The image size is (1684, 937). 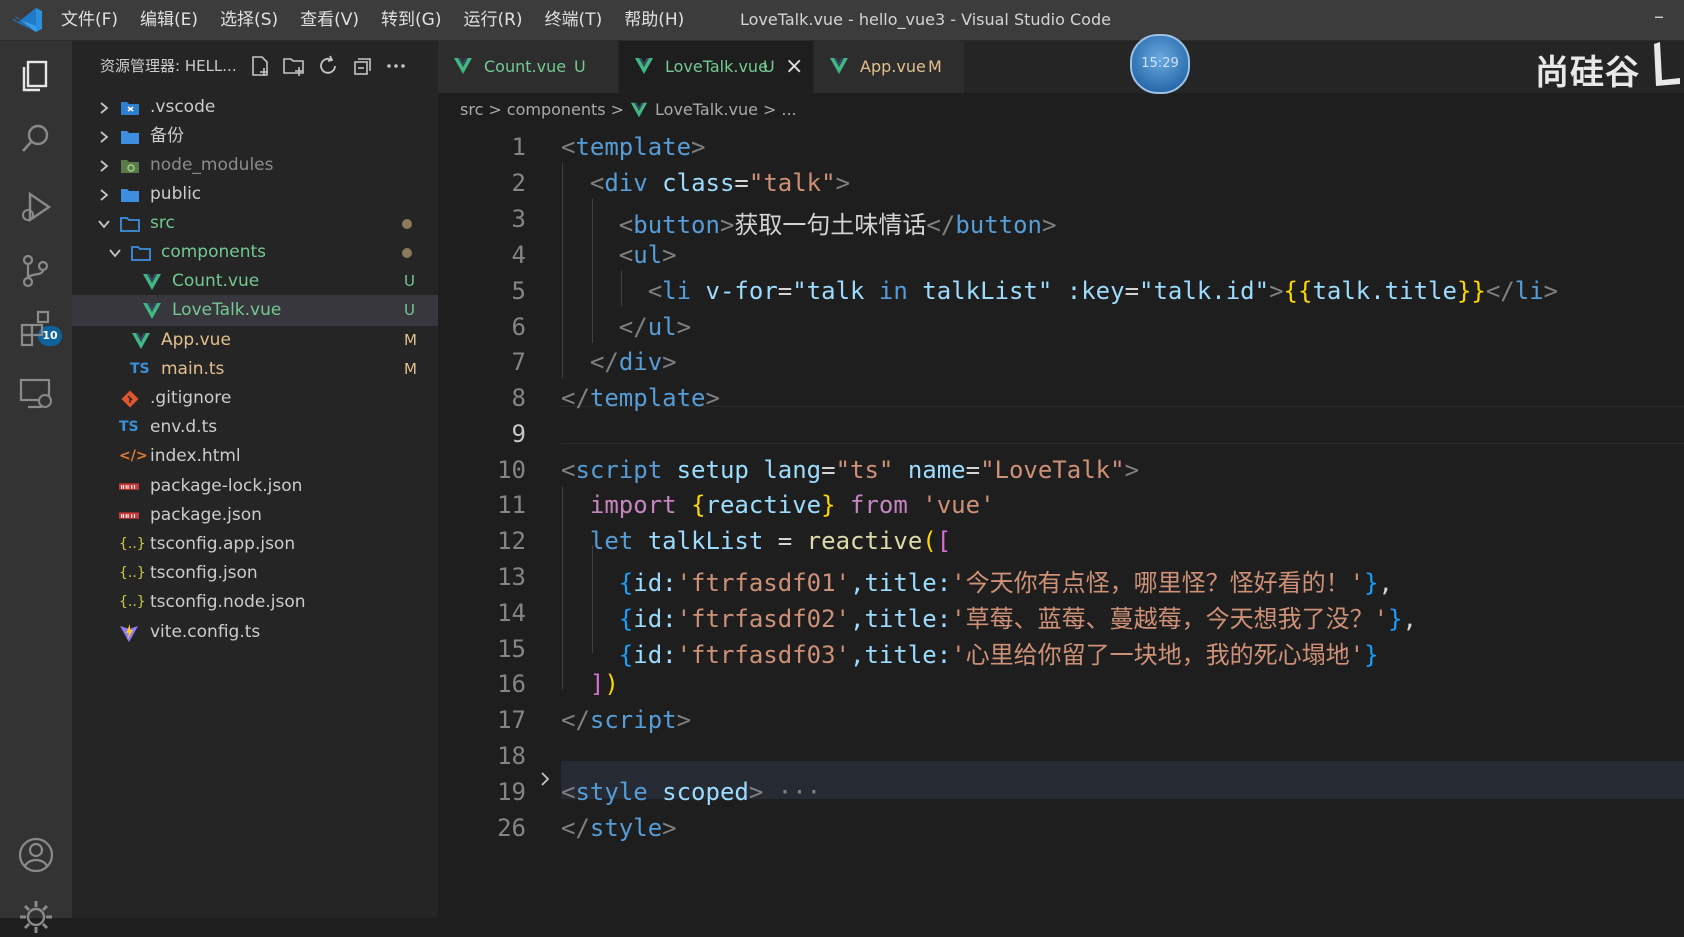 I want to click on tree-item-lovetalk-vue: LoveTalk.vue U, so click(x=255, y=310).